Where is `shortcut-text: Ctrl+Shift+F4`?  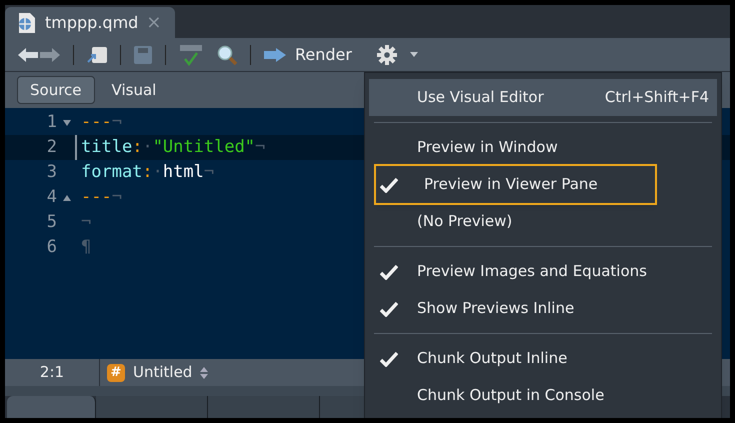 shortcut-text: Ctrl+Shift+F4 is located at coordinates (656, 97).